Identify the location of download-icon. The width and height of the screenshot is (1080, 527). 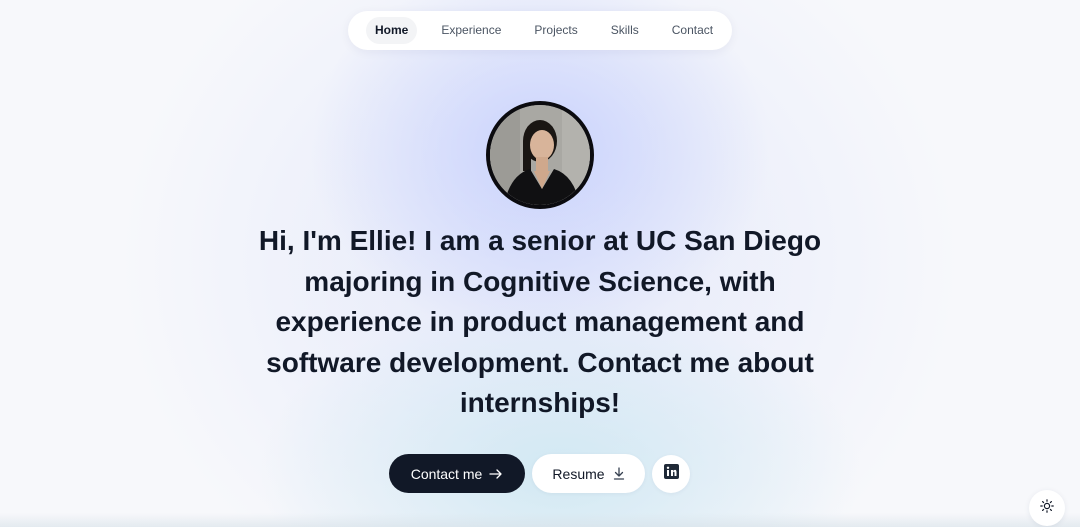
(619, 473).